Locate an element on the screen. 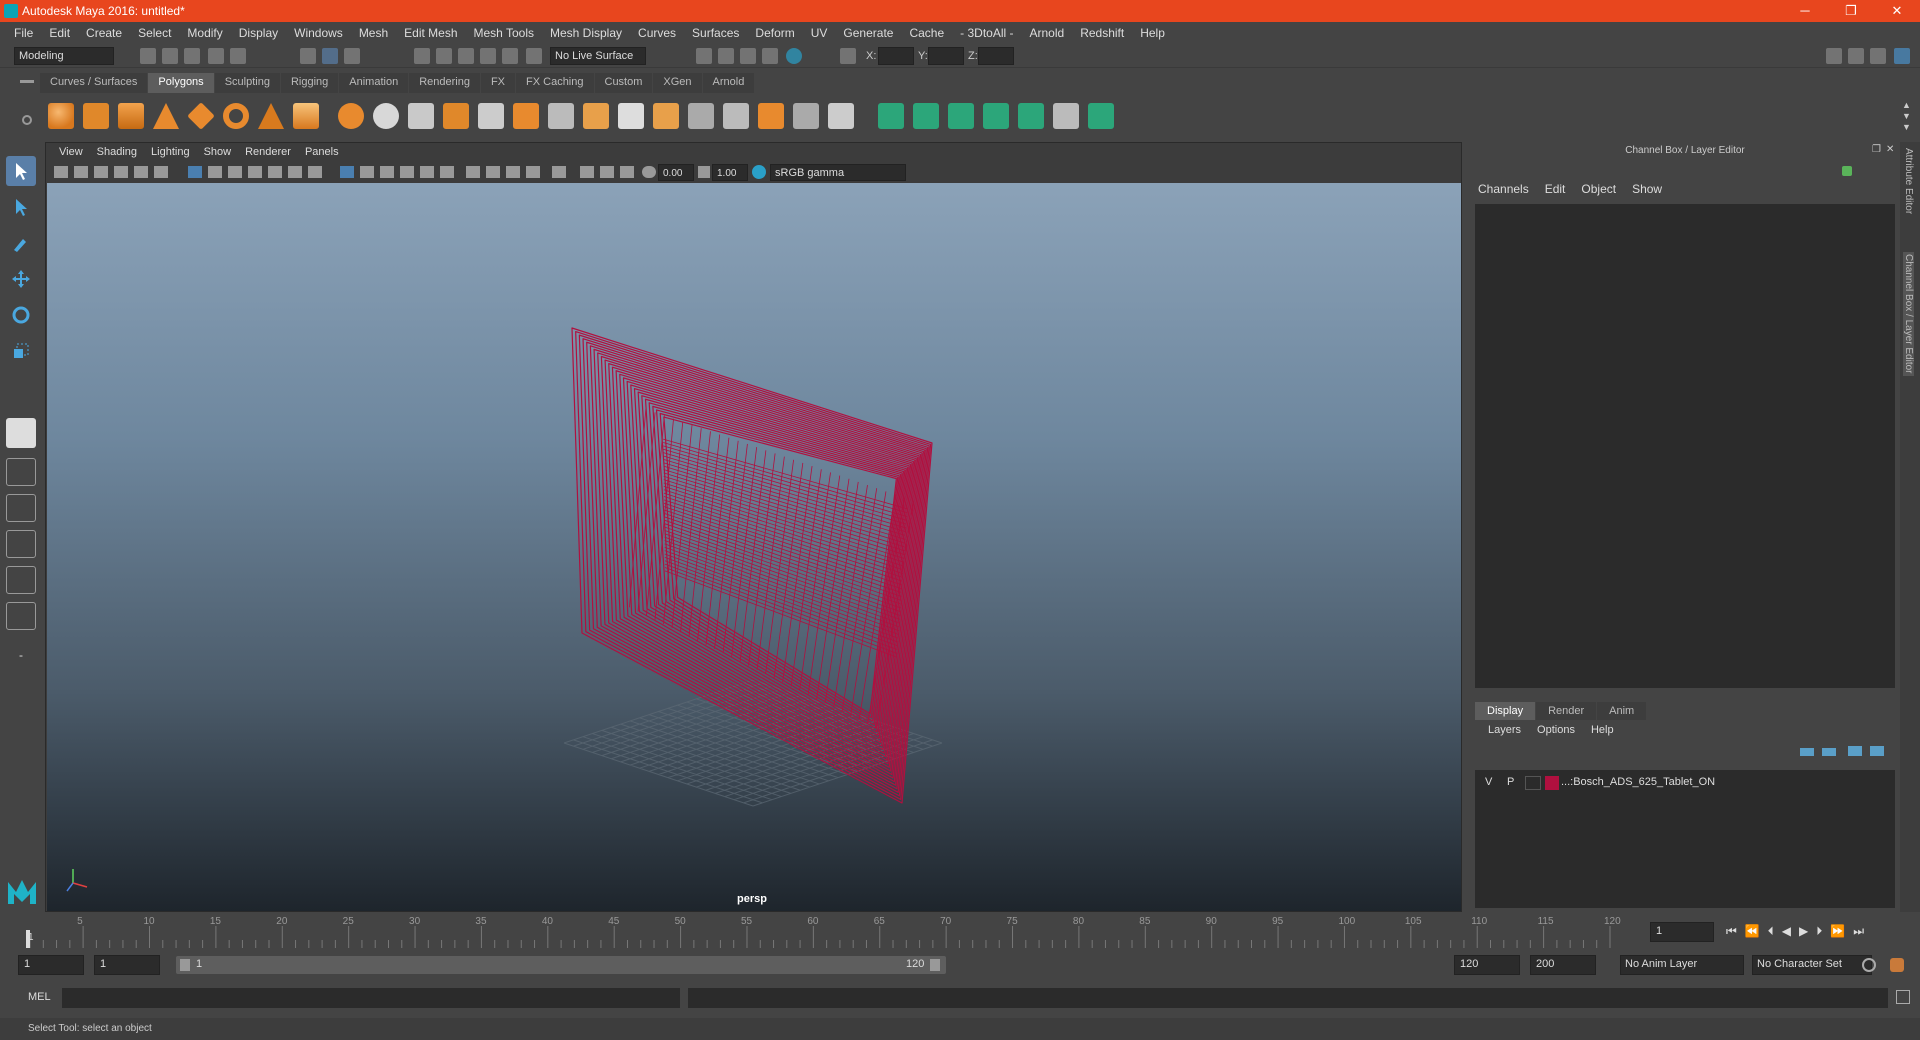 Image resolution: width=1920 pixels, height=1040 pixels. menu-help: Help is located at coordinates (1152, 33).